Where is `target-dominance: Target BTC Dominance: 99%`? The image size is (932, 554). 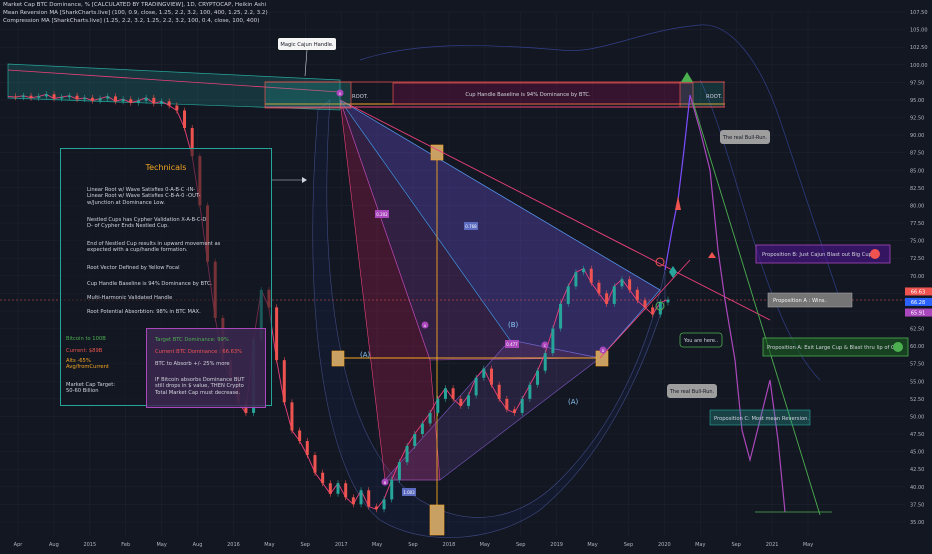
target-dominance: Target BTC Dominance: 99% is located at coordinates (192, 340).